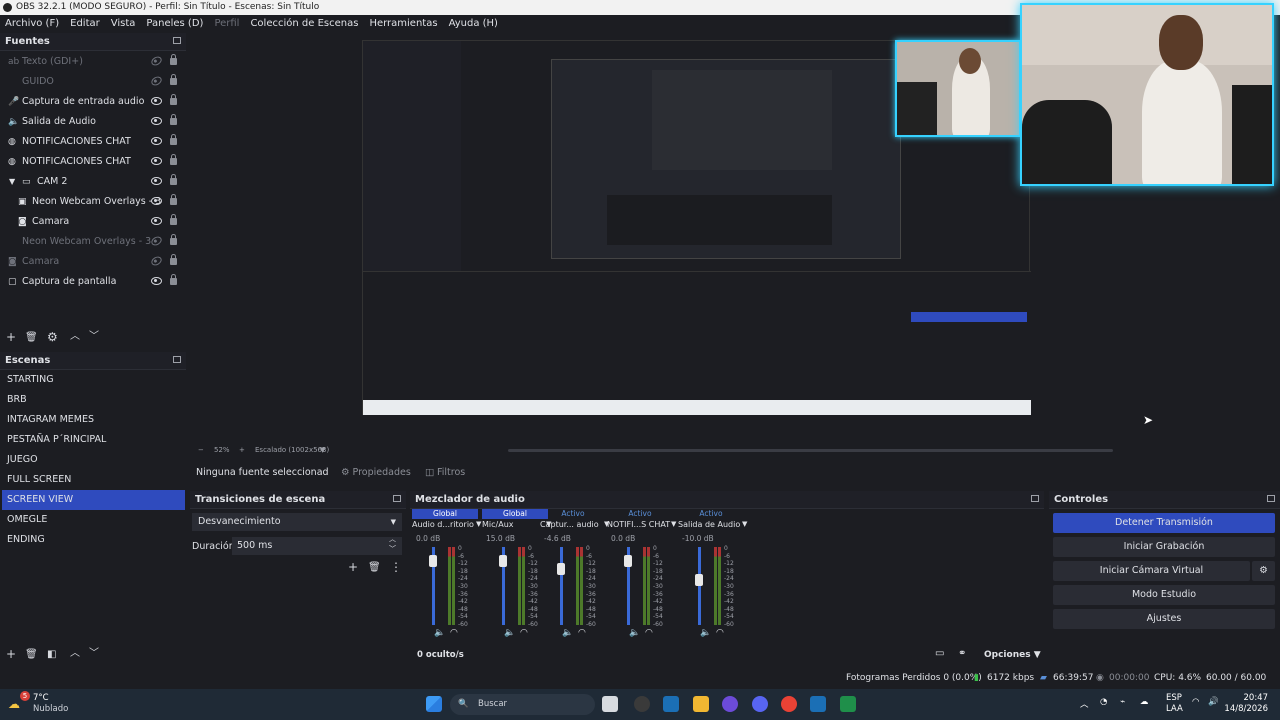 The image size is (1280, 720). What do you see at coordinates (11, 654) in the screenshot?
I see `add-scene-icon: +` at bounding box center [11, 654].